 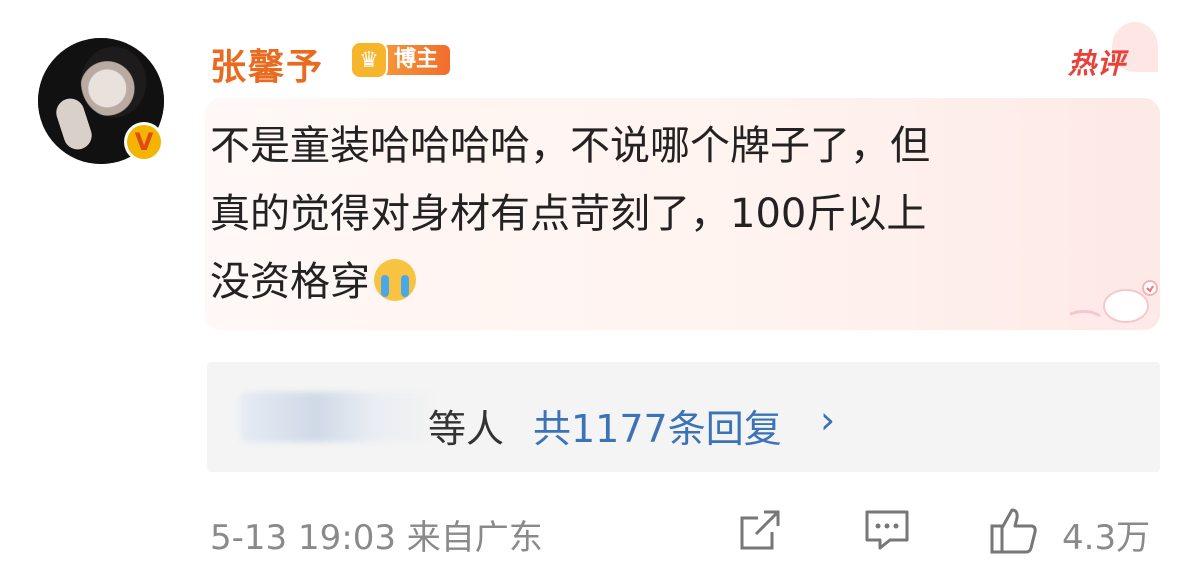 What do you see at coordinates (335, 417) in the screenshot?
I see `blurred-usernames` at bounding box center [335, 417].